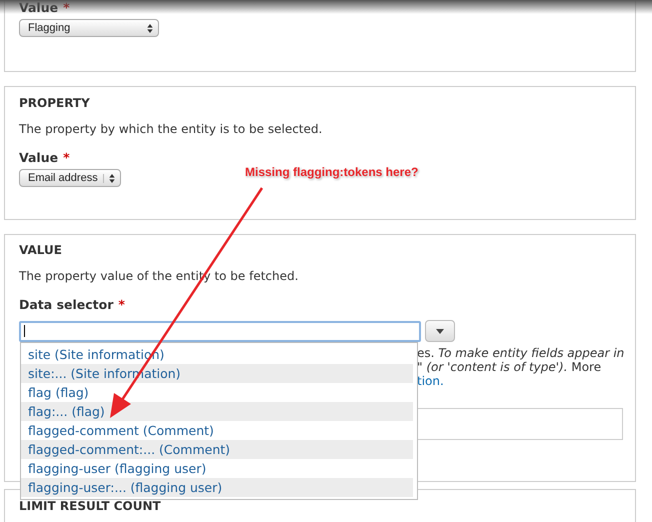 The height and width of the screenshot is (522, 652). Describe the element at coordinates (217, 468) in the screenshot. I see `autocomplete-option: flagging-user (flagging user)` at that location.